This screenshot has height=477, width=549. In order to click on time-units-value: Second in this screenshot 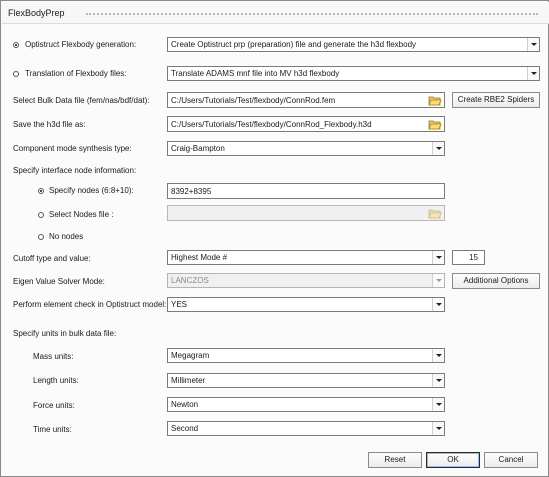, I will do `click(185, 428)`.